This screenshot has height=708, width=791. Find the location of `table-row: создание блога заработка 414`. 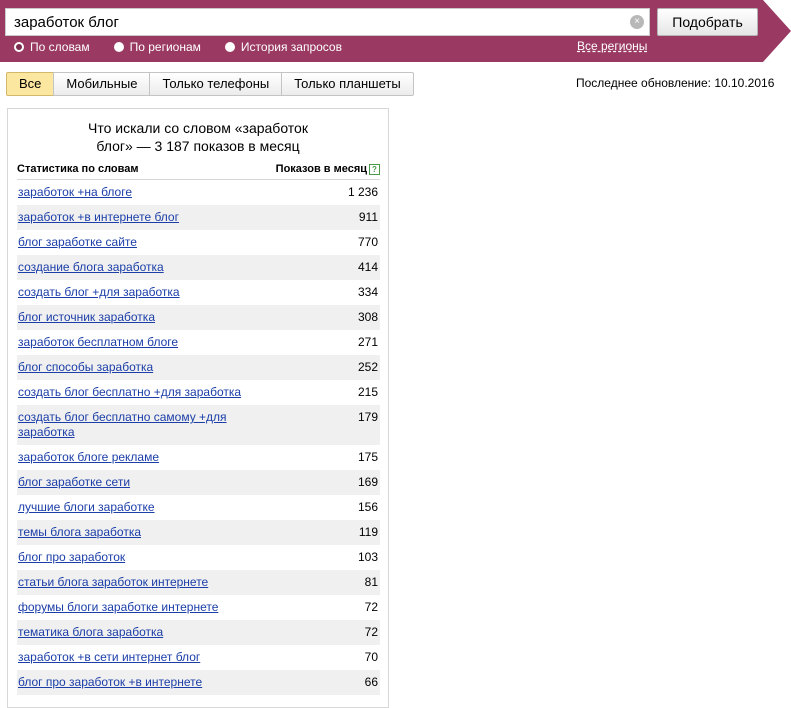

table-row: создание блога заработка 414 is located at coordinates (198, 267).